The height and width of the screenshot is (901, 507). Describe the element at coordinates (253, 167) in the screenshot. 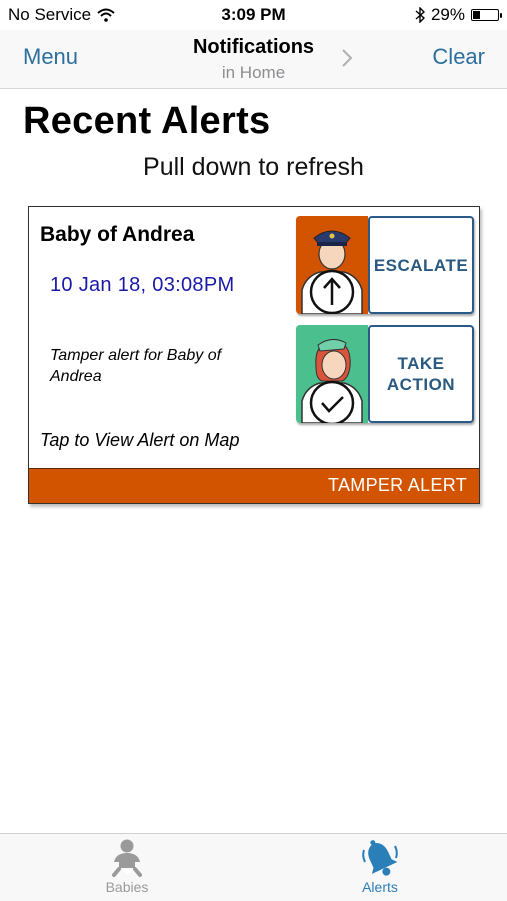

I see `refresh-hint: Pull down to refresh` at that location.